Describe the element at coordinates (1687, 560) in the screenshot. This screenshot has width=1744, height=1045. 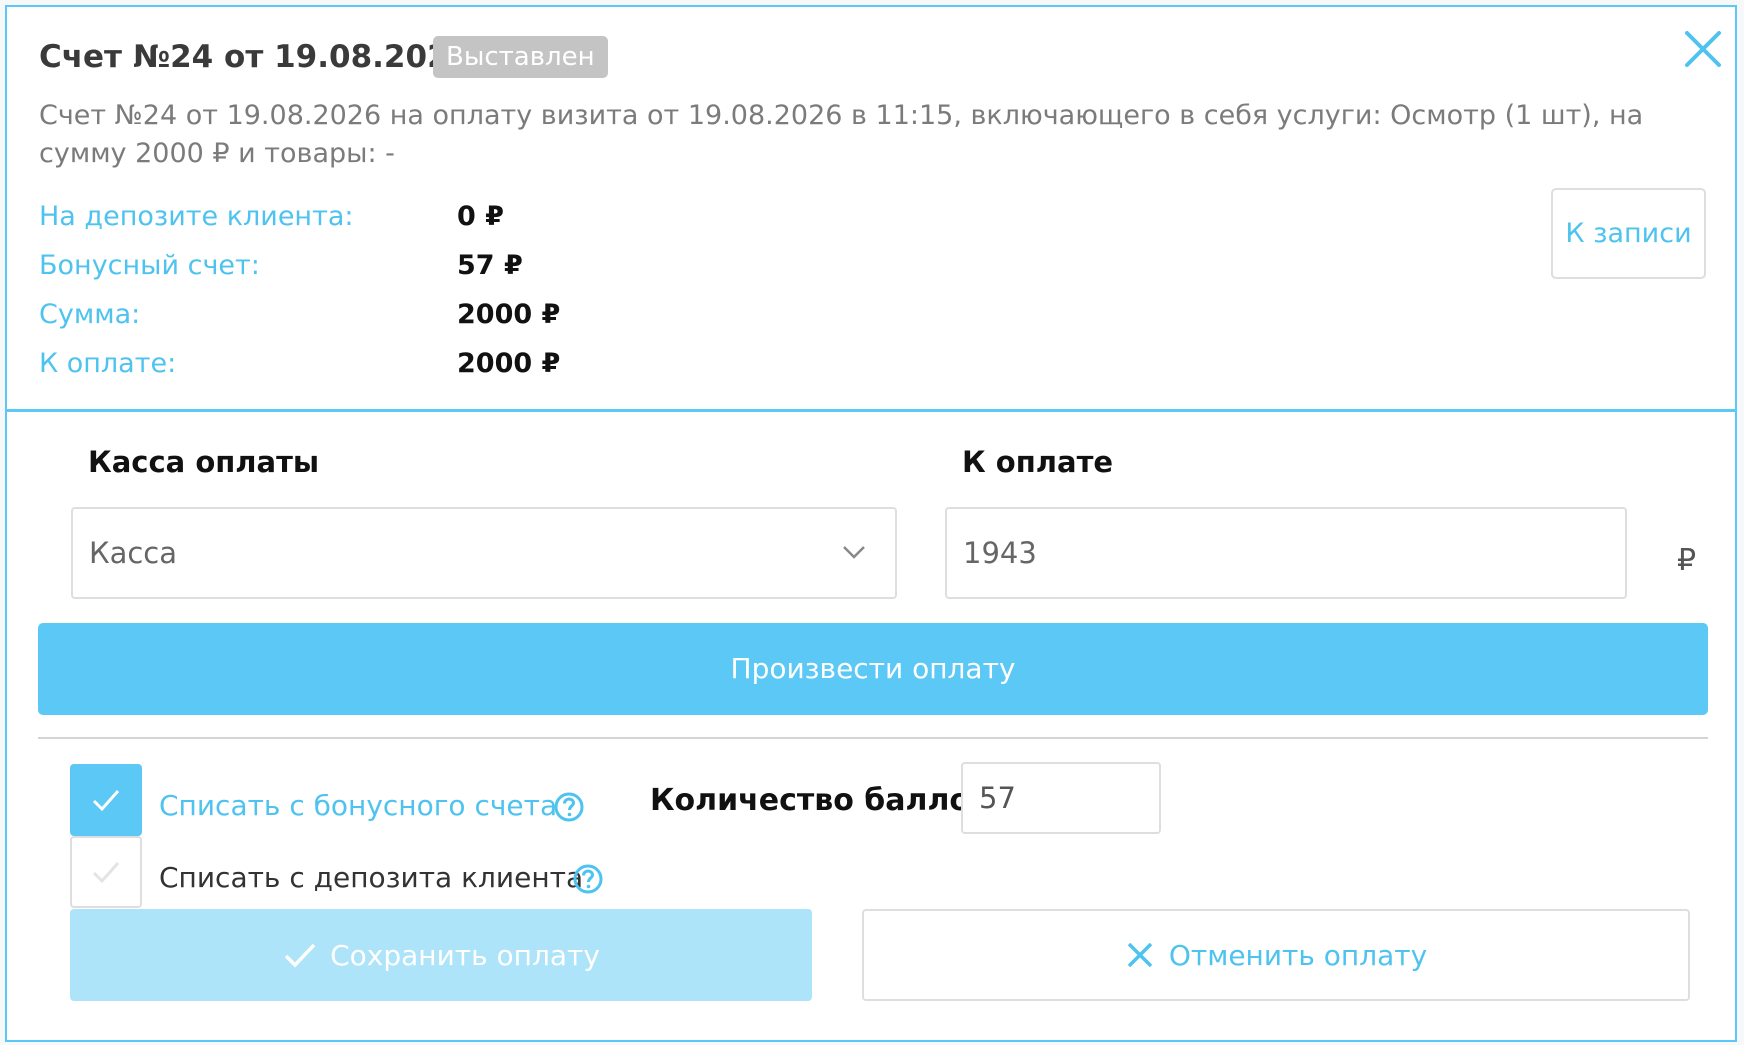
I see `currency-sign: ₽` at that location.